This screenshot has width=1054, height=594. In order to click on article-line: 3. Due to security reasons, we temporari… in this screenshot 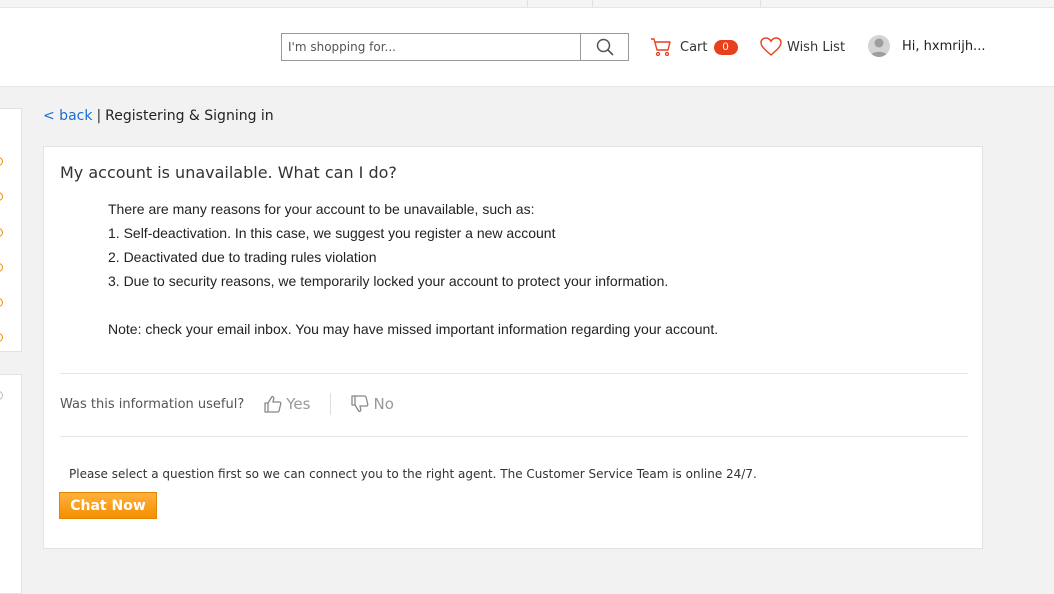, I will do `click(388, 281)`.